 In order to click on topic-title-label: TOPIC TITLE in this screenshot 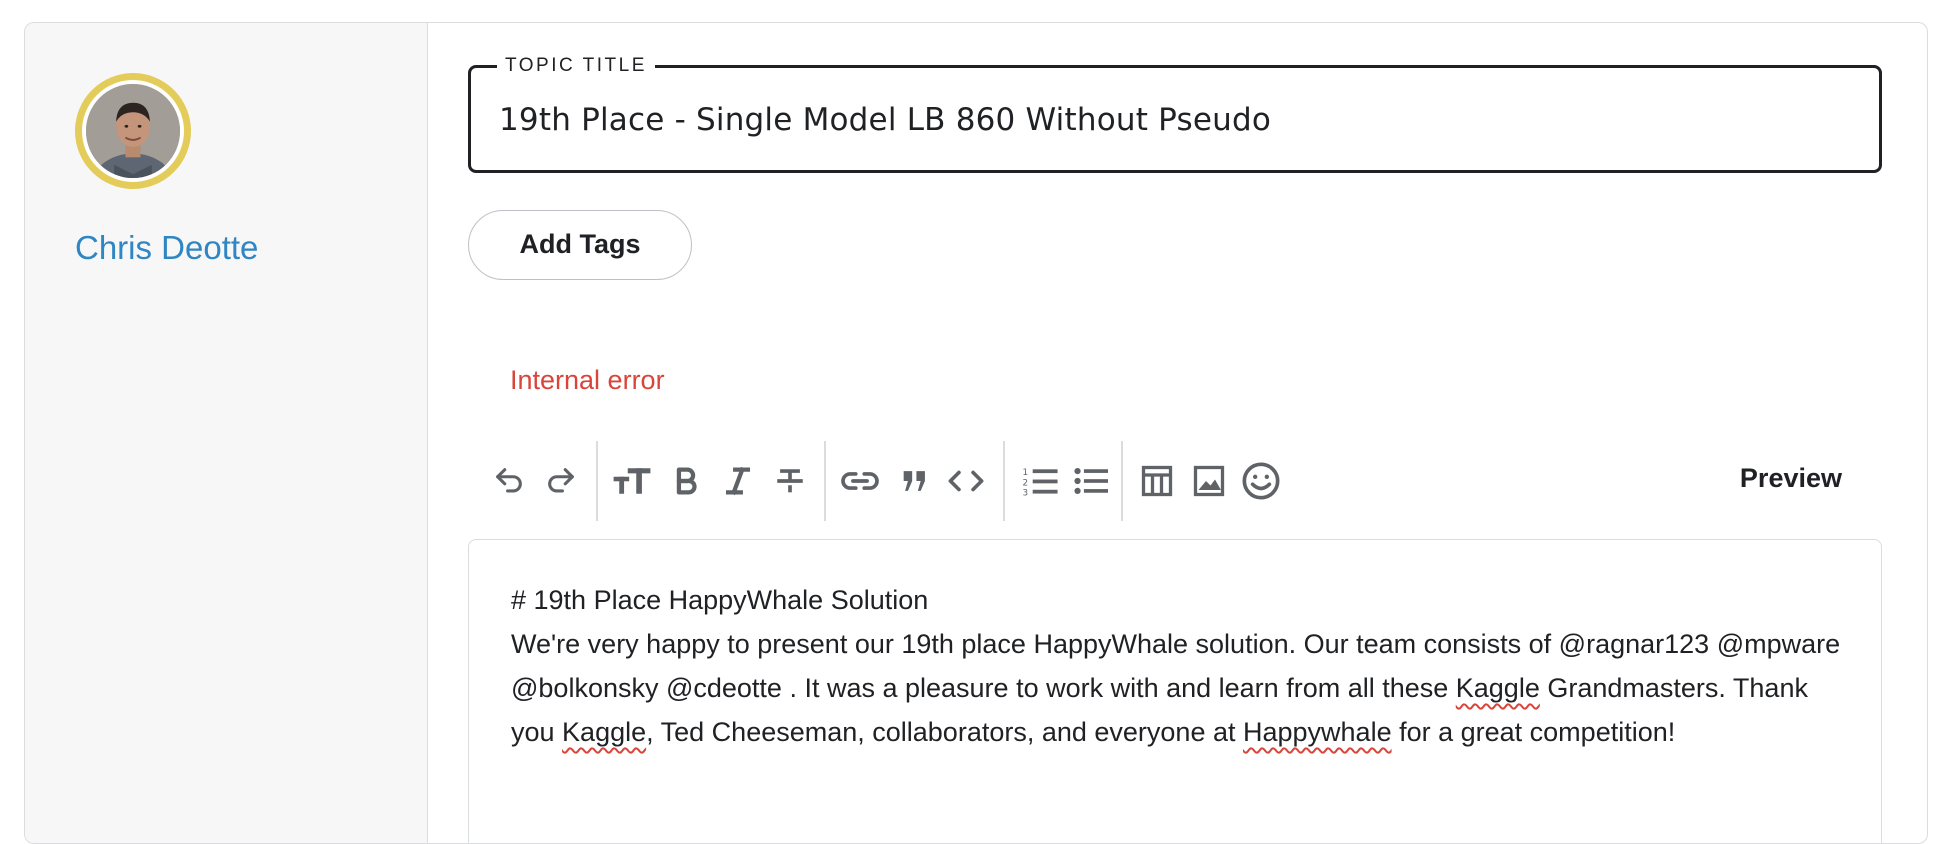, I will do `click(576, 66)`.